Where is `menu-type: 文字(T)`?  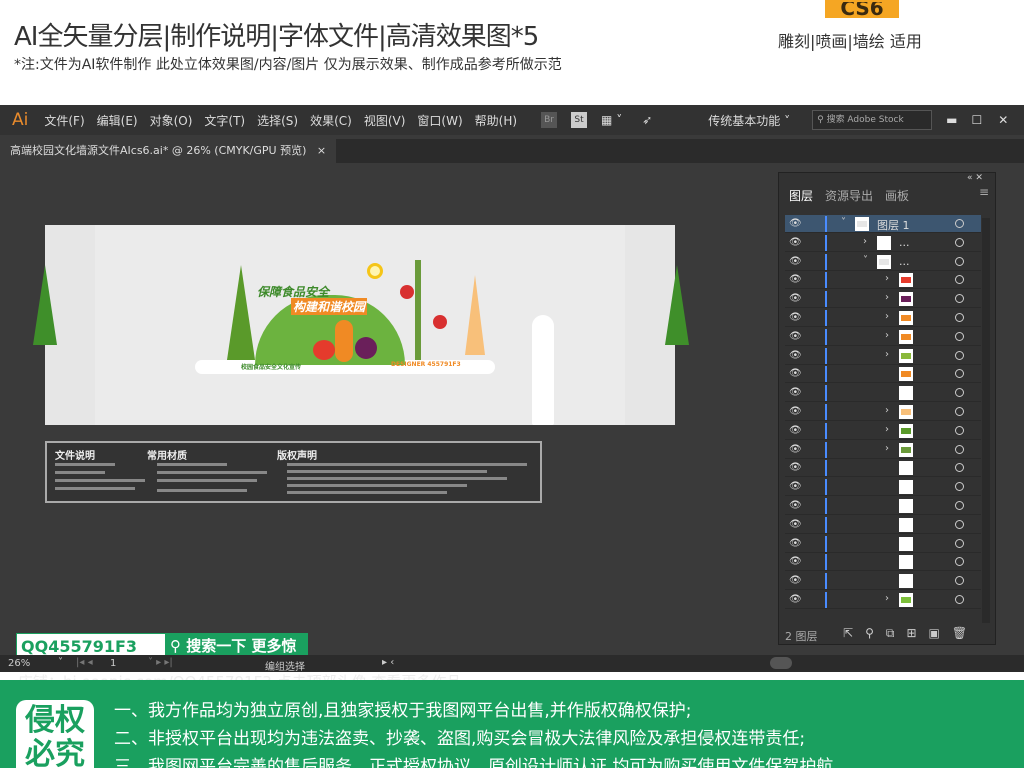 menu-type: 文字(T) is located at coordinates (224, 120).